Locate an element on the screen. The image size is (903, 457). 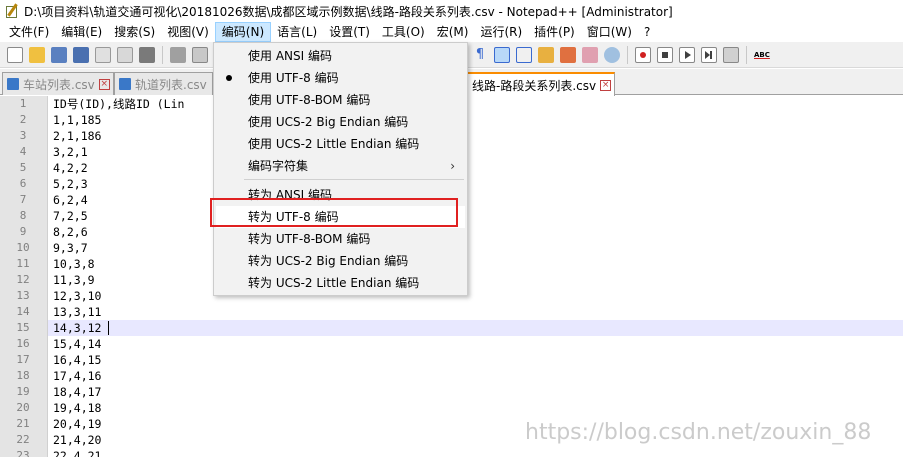
tab-station-list: 车站列表.csv × is located at coordinates (58, 83).